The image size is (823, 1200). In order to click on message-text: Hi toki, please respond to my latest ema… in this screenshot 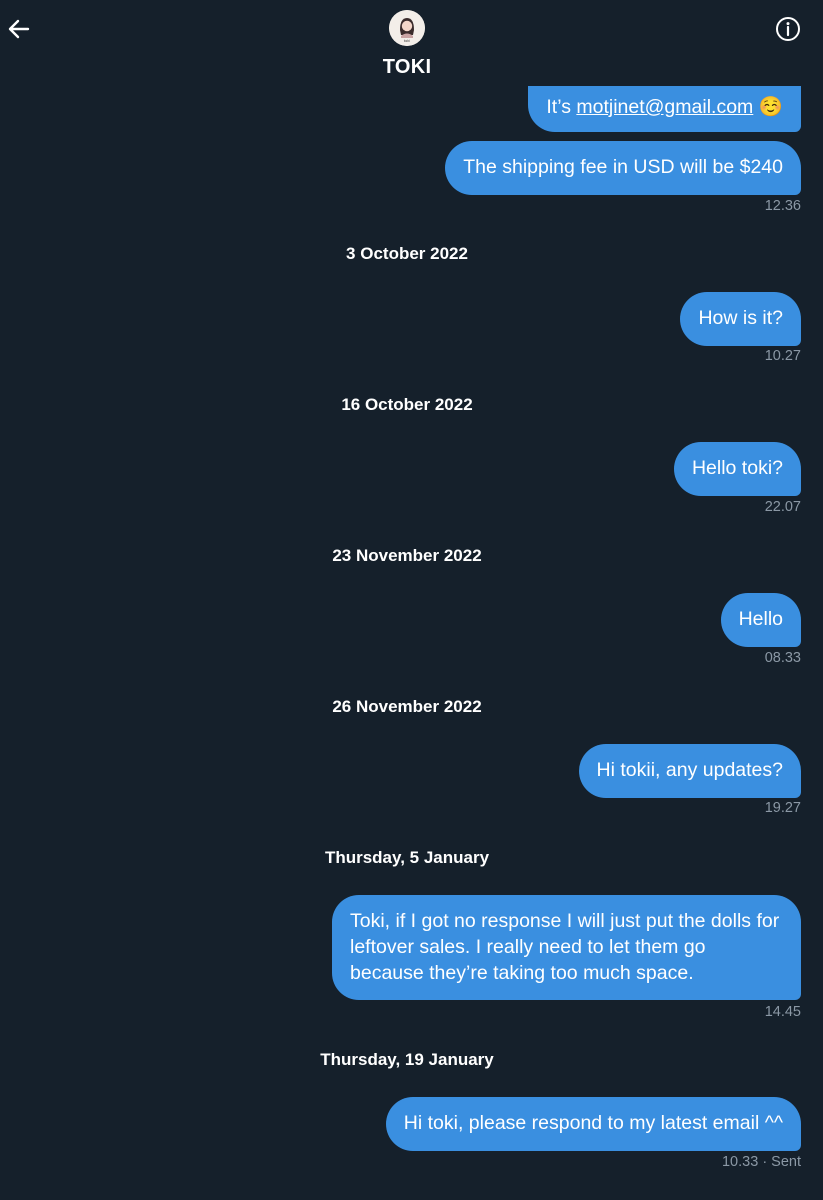, I will do `click(593, 1123)`.